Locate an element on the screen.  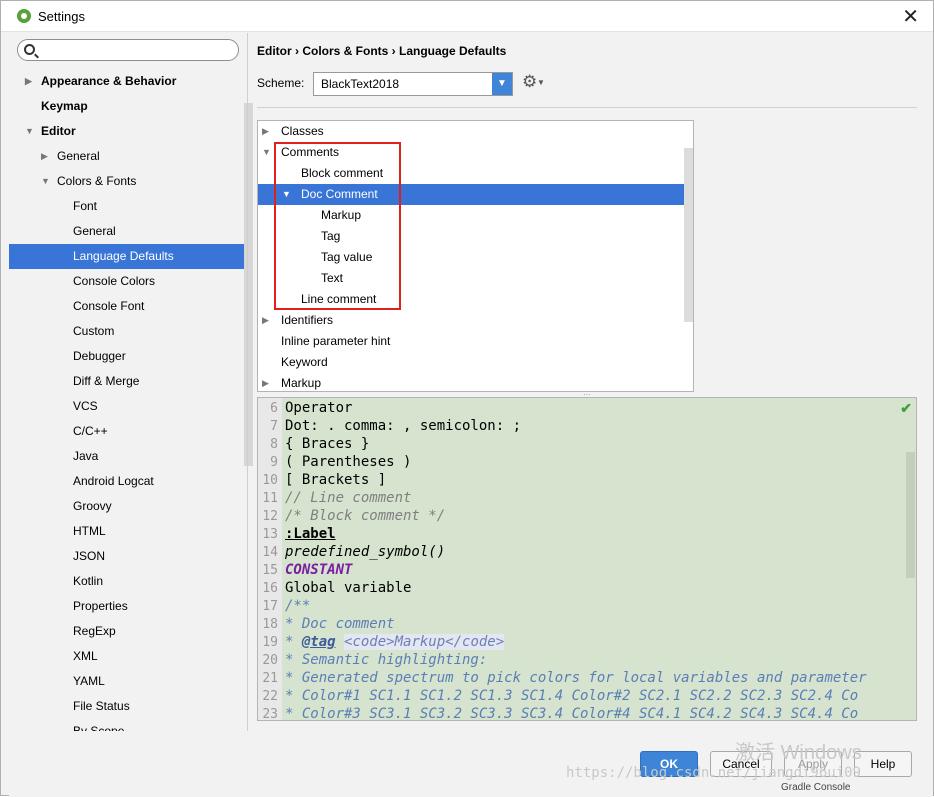
code-line: 18 * Doc comment is located at coordinates (587, 624).